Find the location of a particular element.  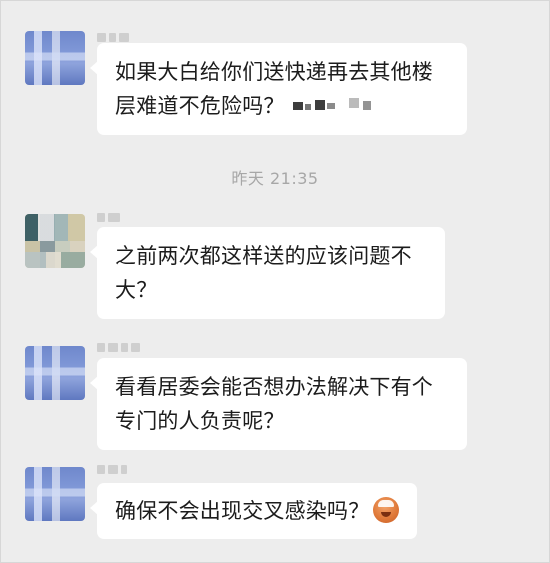

fearful-face-emoji-icon is located at coordinates (386, 510).